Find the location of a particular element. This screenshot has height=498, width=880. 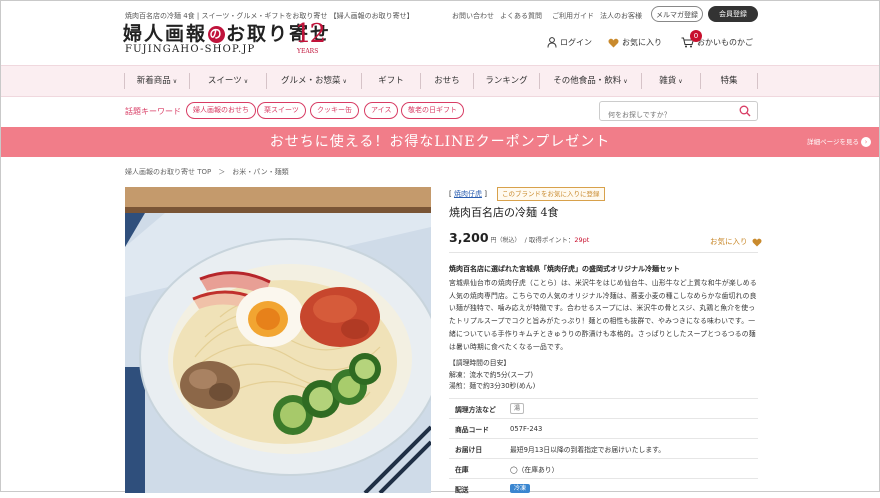

promo-banner: おせちに使える！お得なLINEクーポンプレゼント 詳細ページを見る› is located at coordinates (440, 142).